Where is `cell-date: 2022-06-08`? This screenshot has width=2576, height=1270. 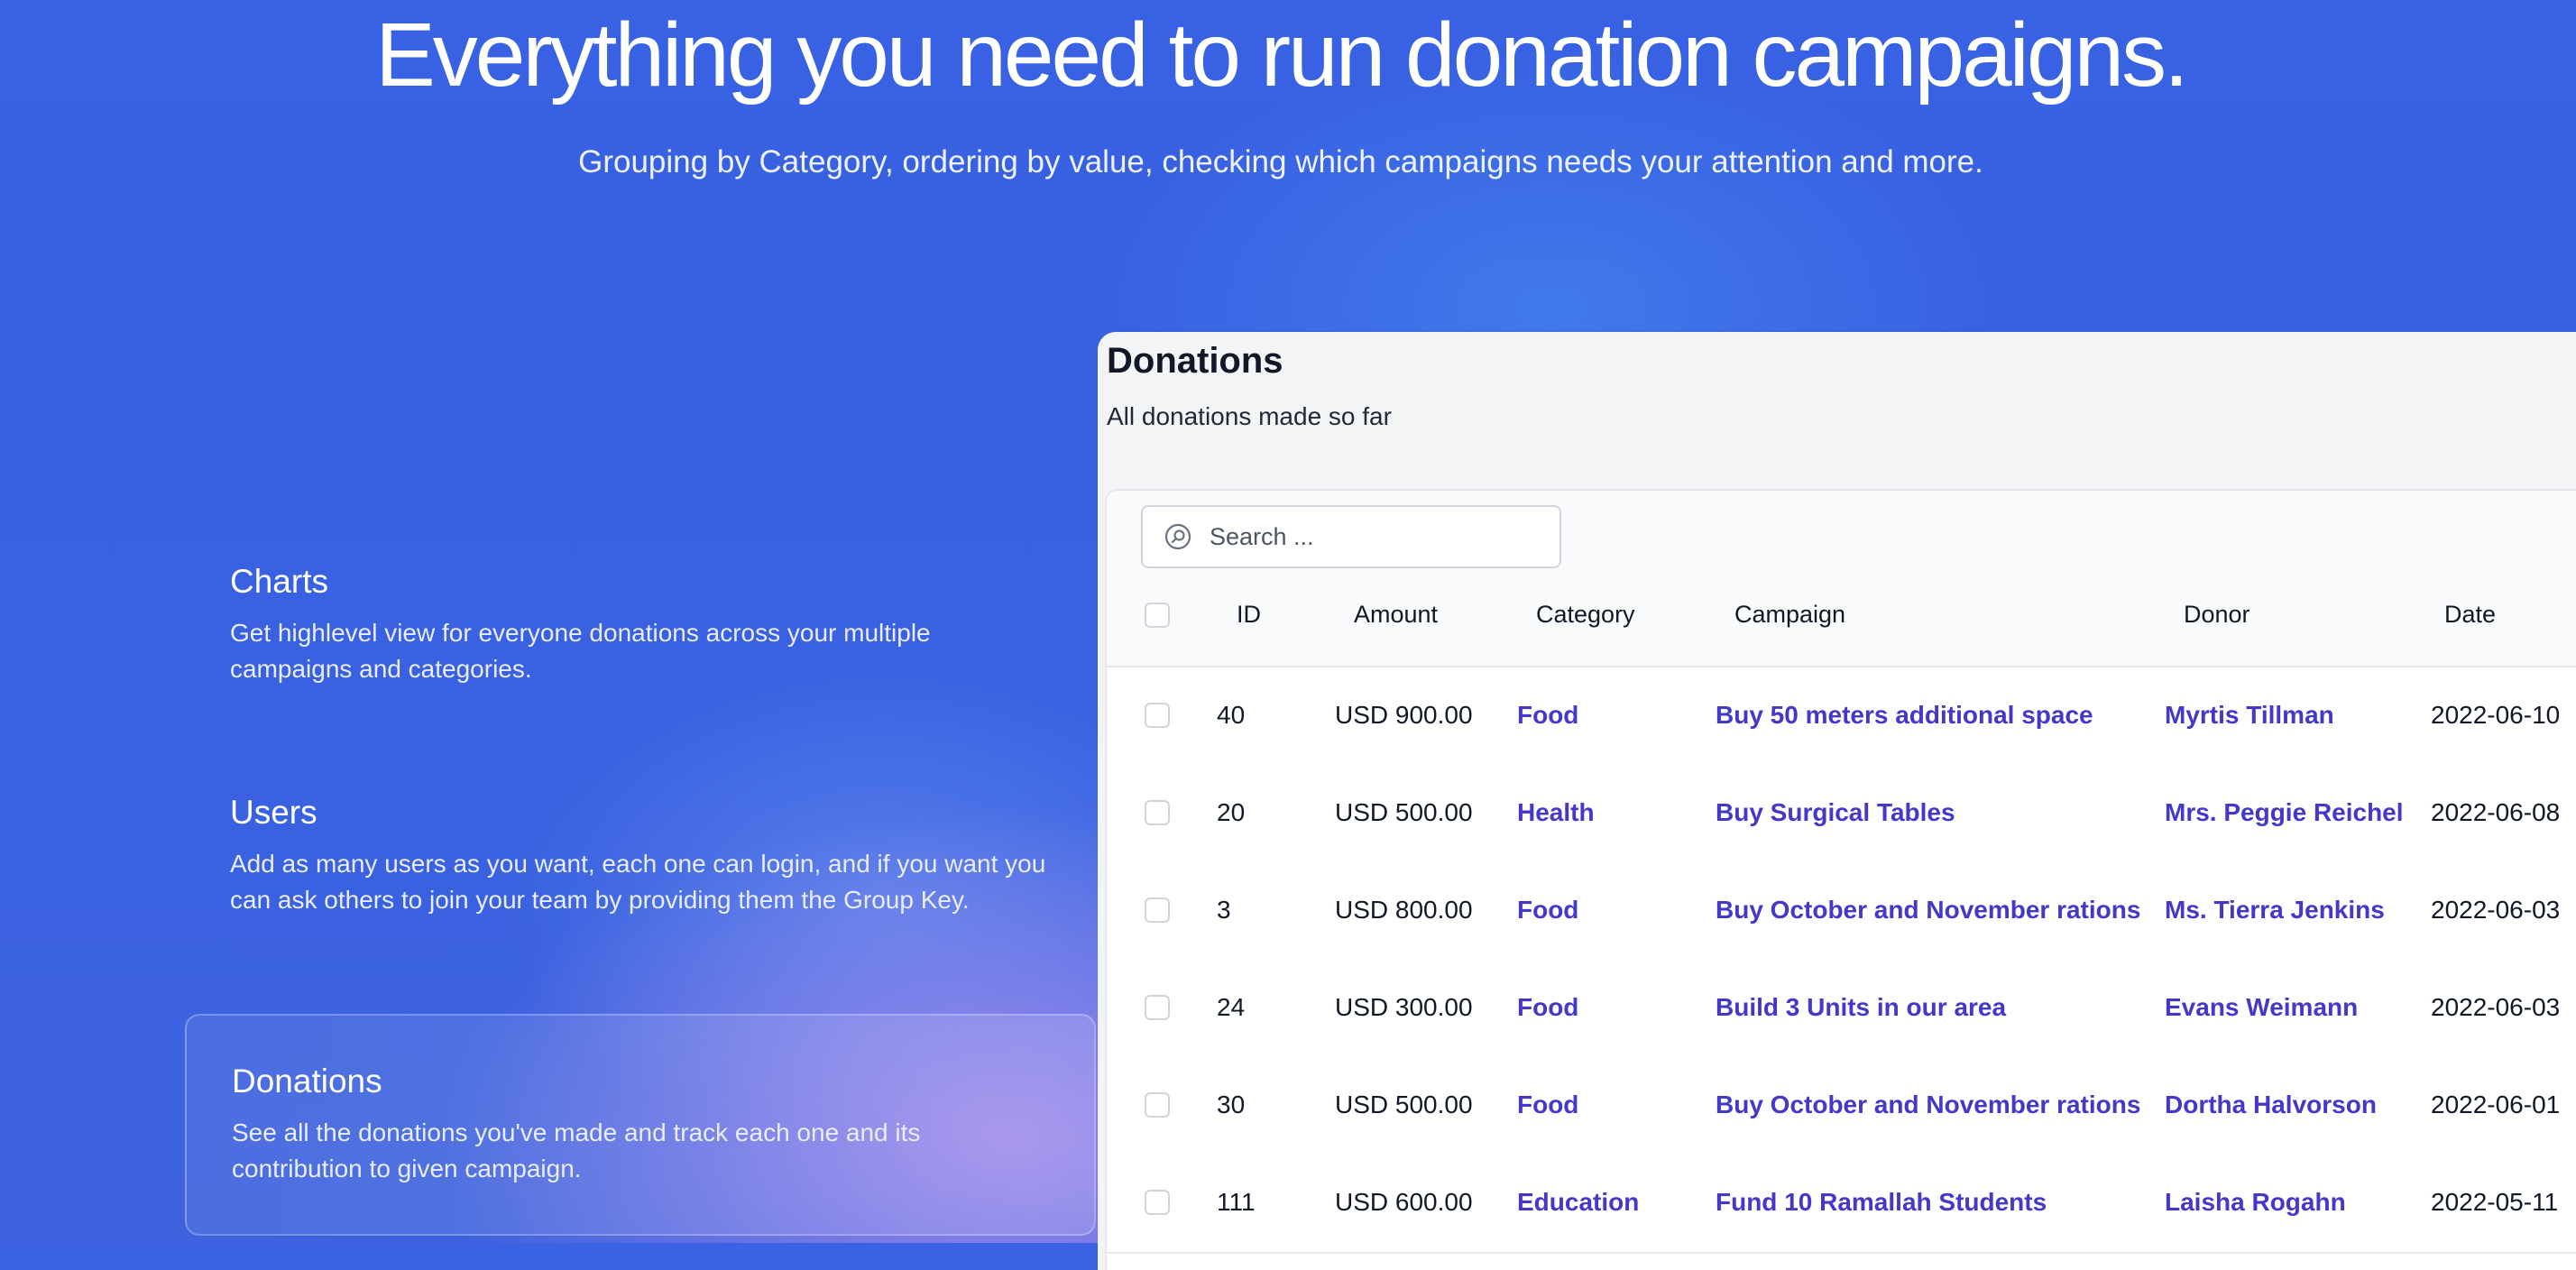 cell-date: 2022-06-08 is located at coordinates (2496, 812).